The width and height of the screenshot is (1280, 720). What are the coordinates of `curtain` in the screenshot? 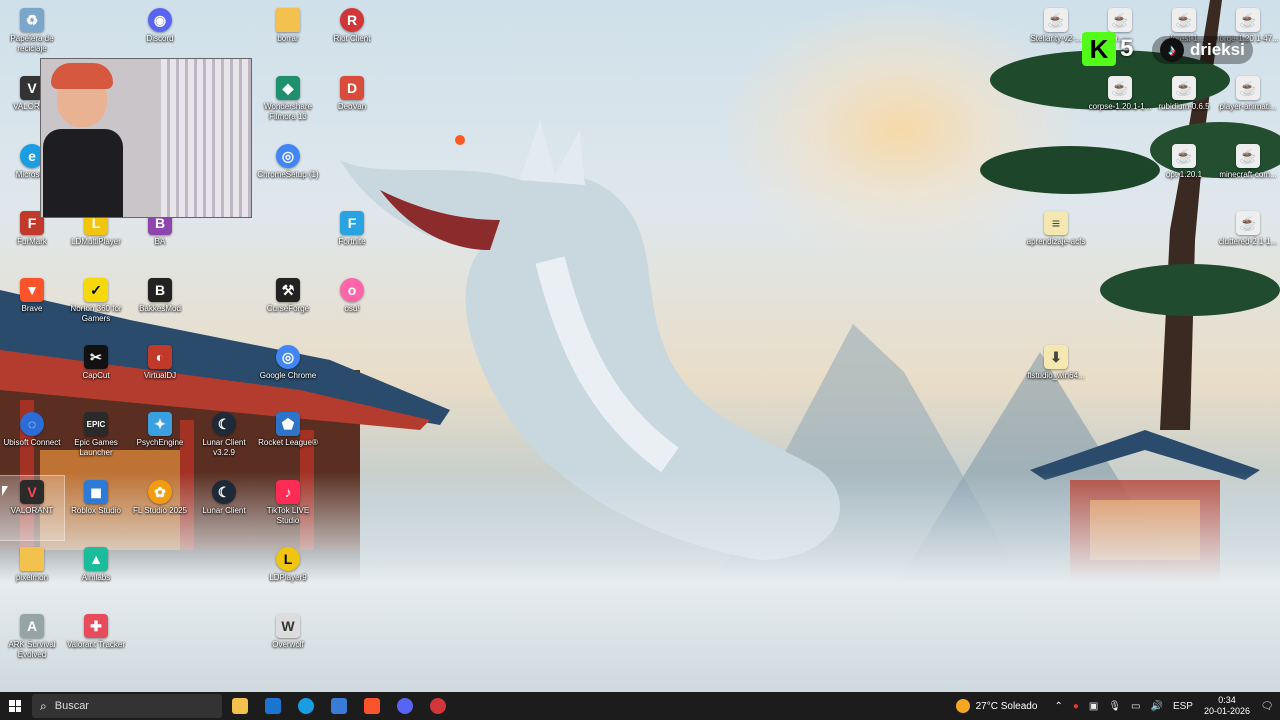 It's located at (206, 138).